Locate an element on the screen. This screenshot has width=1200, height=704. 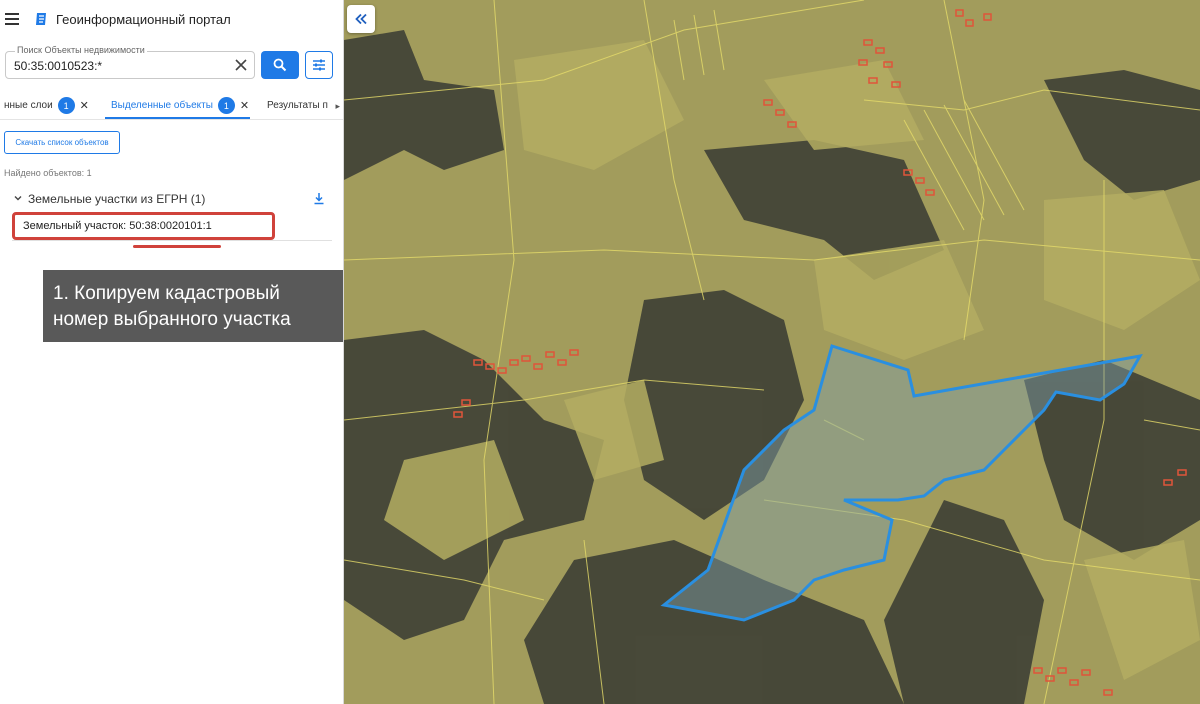
search-label: Поиск Объекты недвижимости is located at coordinates (81, 50).